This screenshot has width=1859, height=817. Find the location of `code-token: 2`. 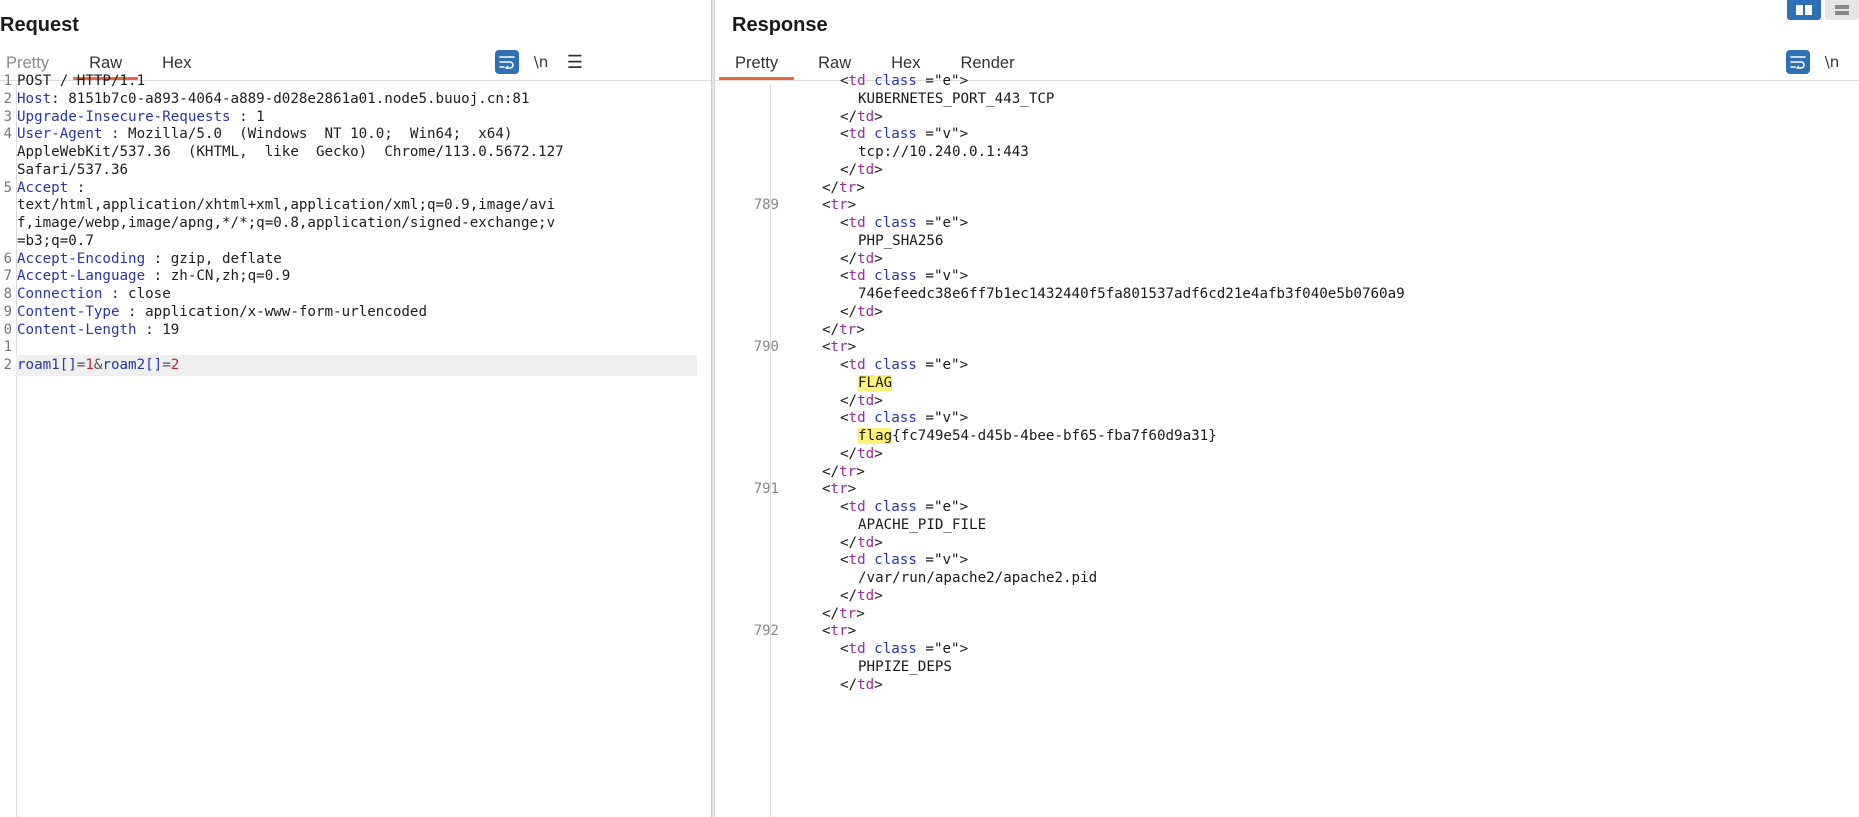

code-token: 2 is located at coordinates (175, 365).